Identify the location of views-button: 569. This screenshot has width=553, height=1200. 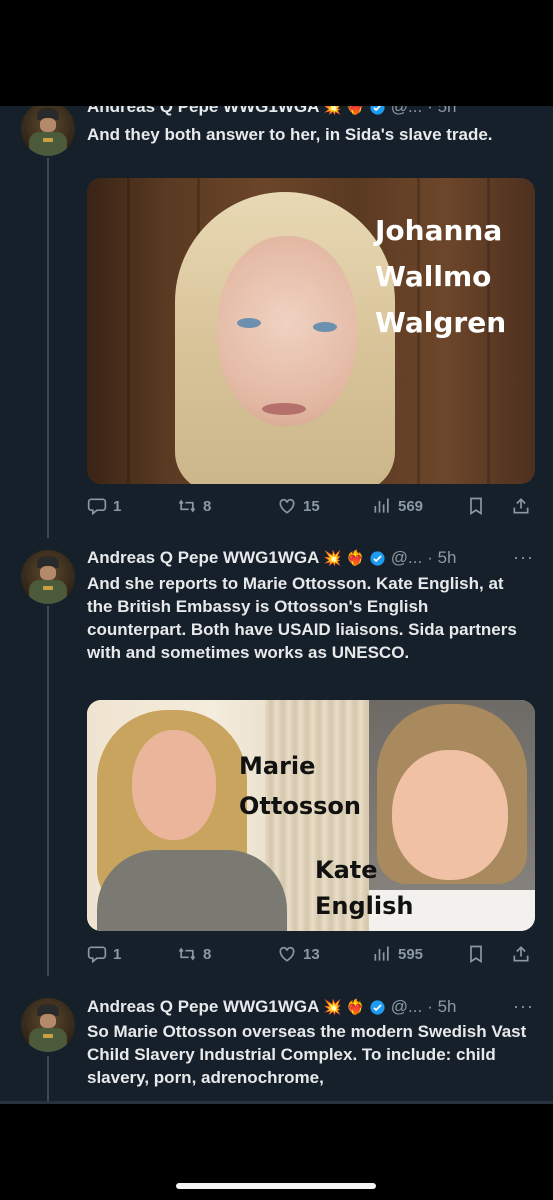
(397, 506).